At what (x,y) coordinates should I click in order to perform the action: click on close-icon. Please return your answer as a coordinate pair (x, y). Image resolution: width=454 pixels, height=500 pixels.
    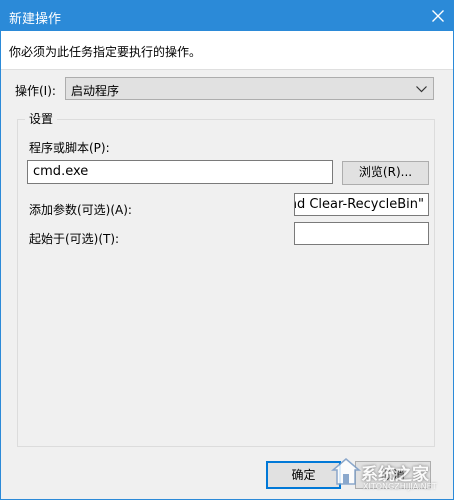
    Looking at the image, I should click on (438, 16).